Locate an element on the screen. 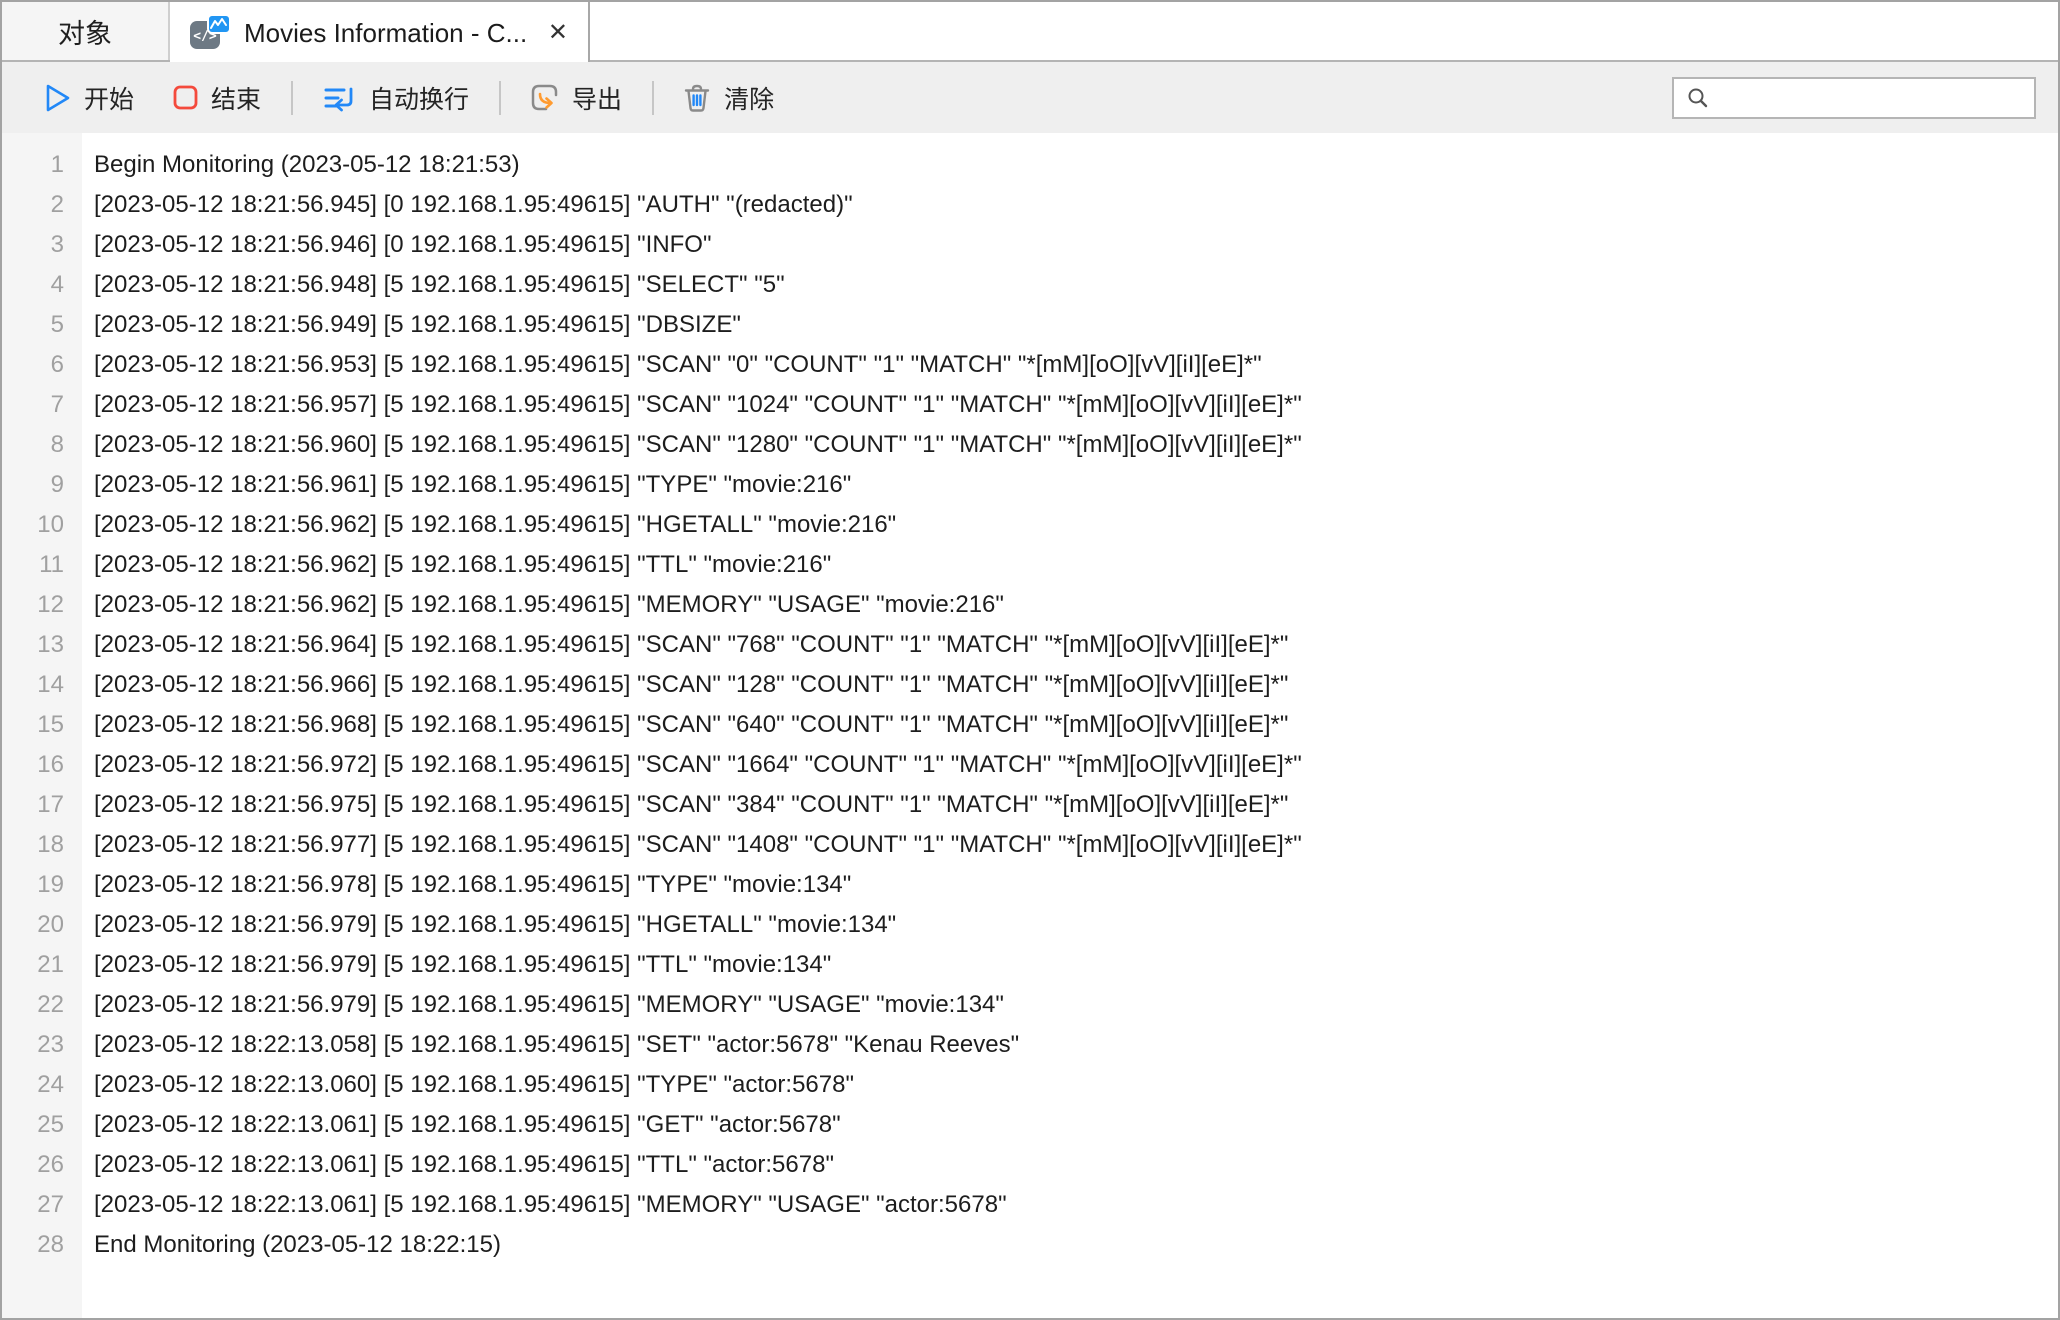 The image size is (2060, 1320). line-number: 22 is located at coordinates (50, 1004).